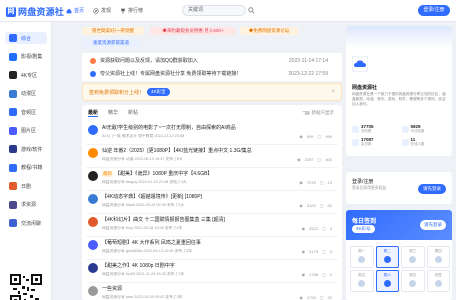 The width and height of the screenshot is (456, 300). What do you see at coordinates (193, 31) in the screenshot?
I see `promo-chip: ◆海豹暑假会员特惠·月入500+` at bounding box center [193, 31].